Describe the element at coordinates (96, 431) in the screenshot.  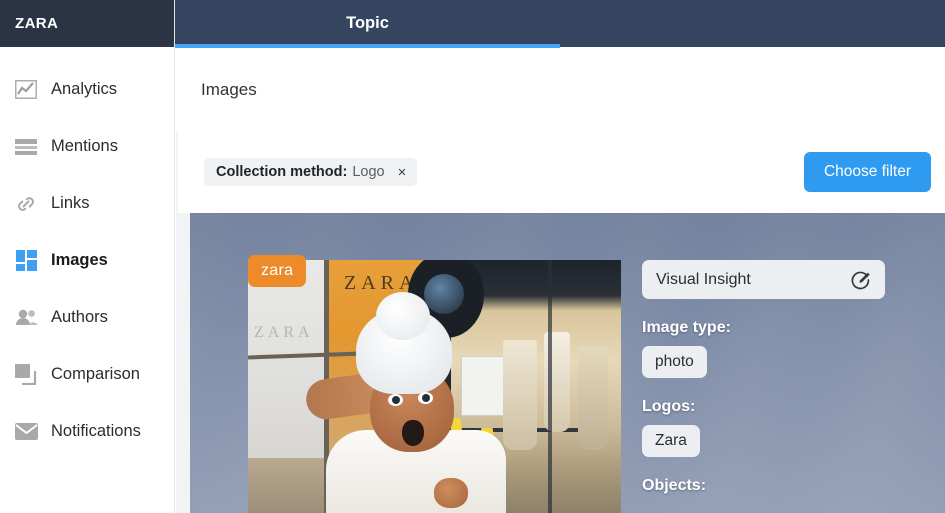
I see `sidebar-item-label: Notifications` at that location.